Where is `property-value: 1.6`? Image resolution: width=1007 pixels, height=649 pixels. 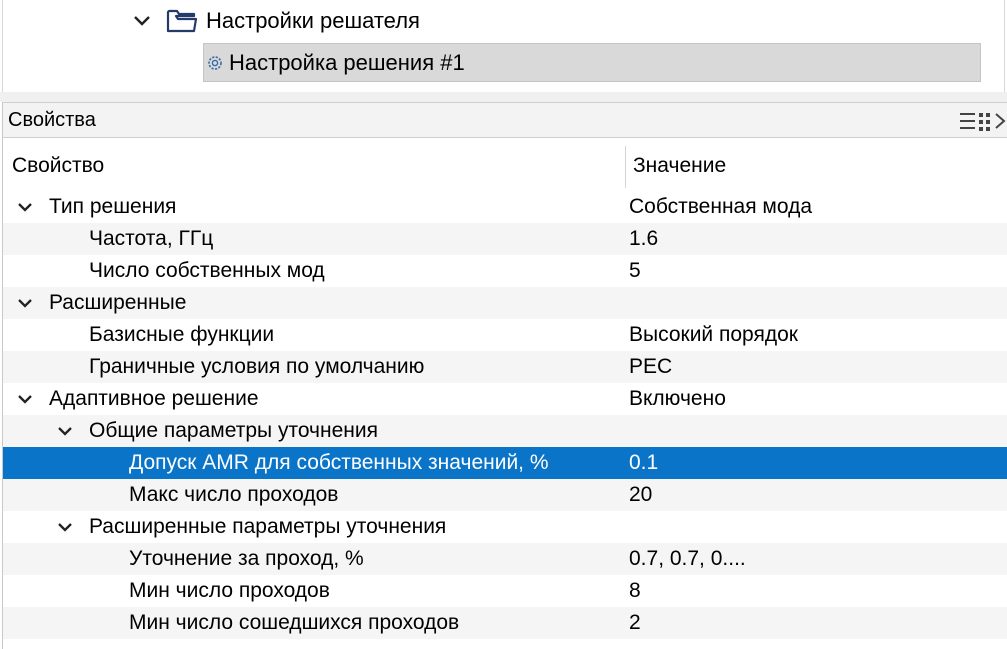
property-value: 1.6 is located at coordinates (643, 239).